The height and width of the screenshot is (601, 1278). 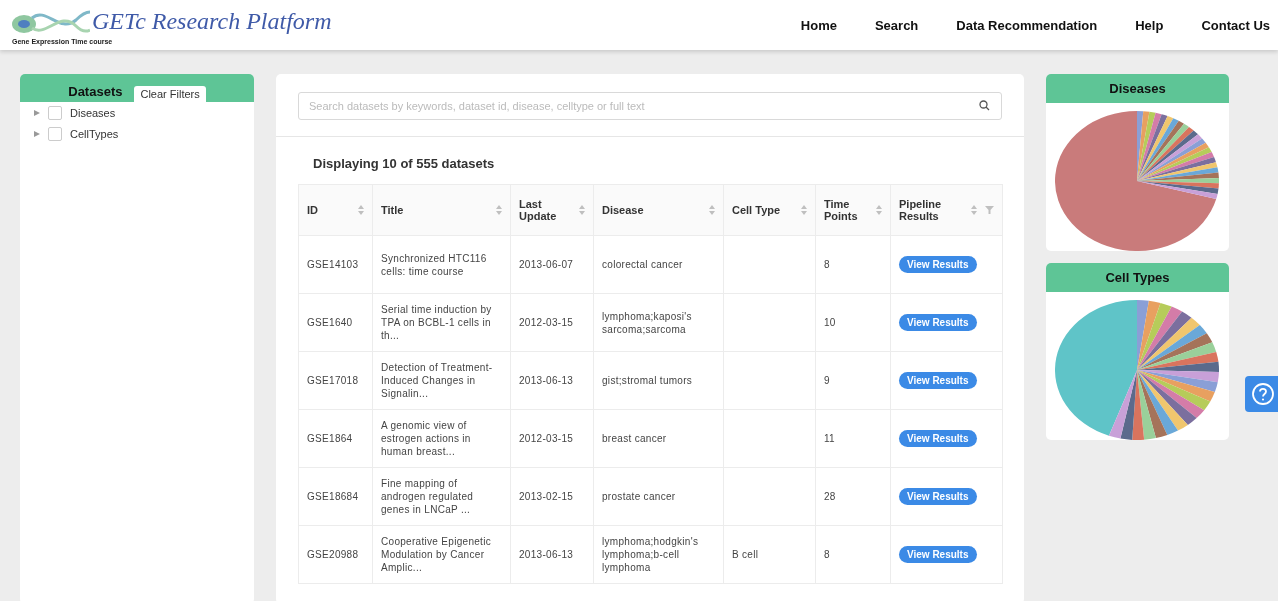 I want to click on table-cell: lymphoma;kaposi's sarcoma;sarcoma, so click(x=647, y=322).